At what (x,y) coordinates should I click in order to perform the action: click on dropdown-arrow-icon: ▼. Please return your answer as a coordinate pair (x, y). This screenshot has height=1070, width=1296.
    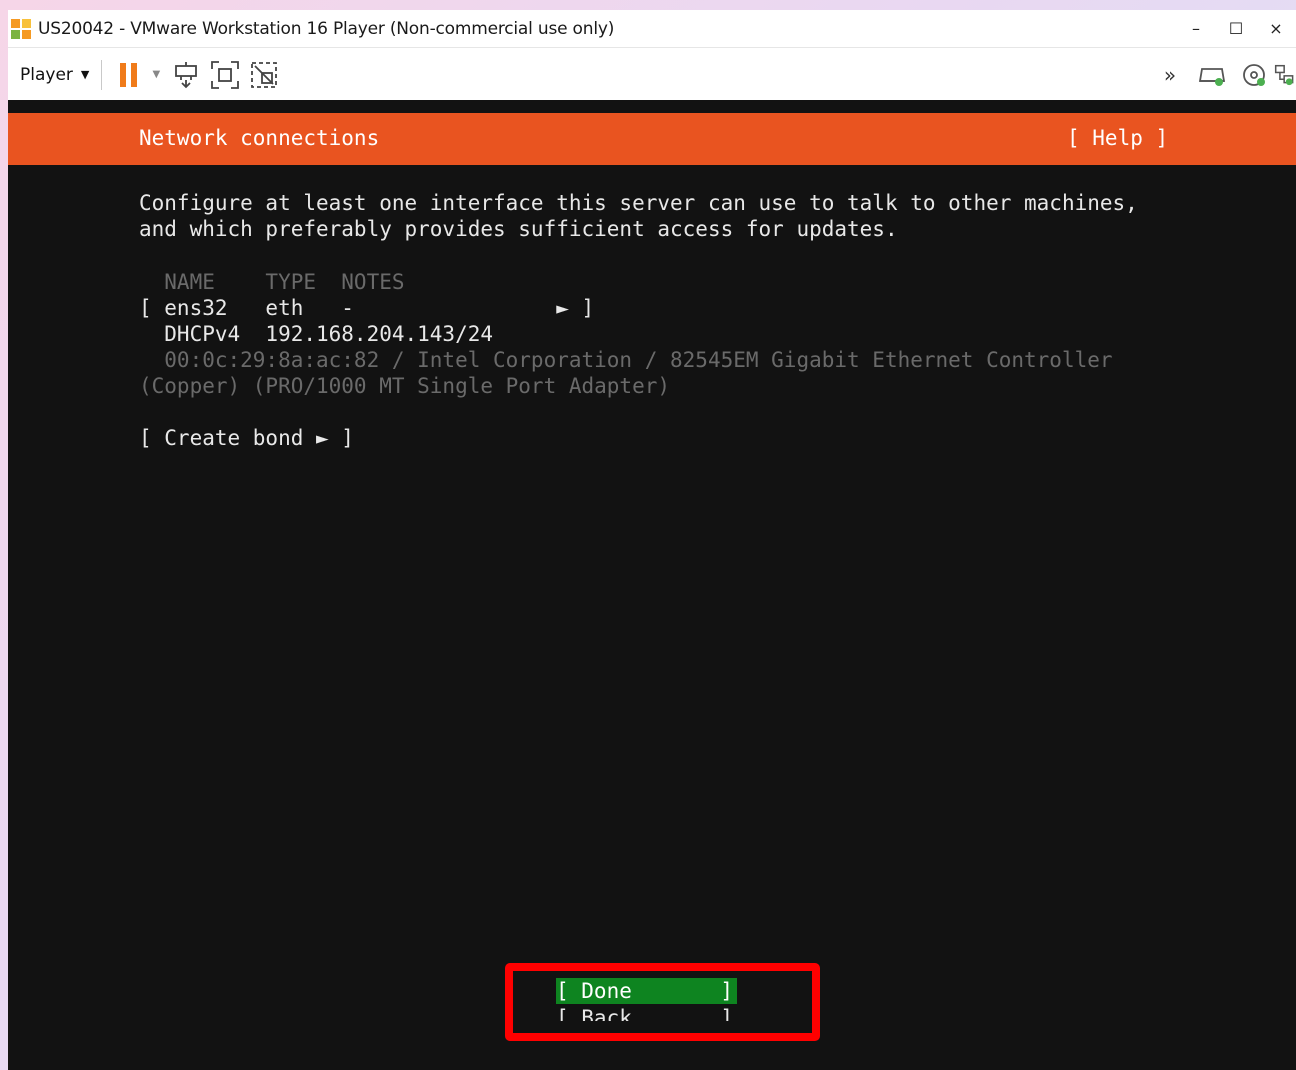
    Looking at the image, I should click on (156, 74).